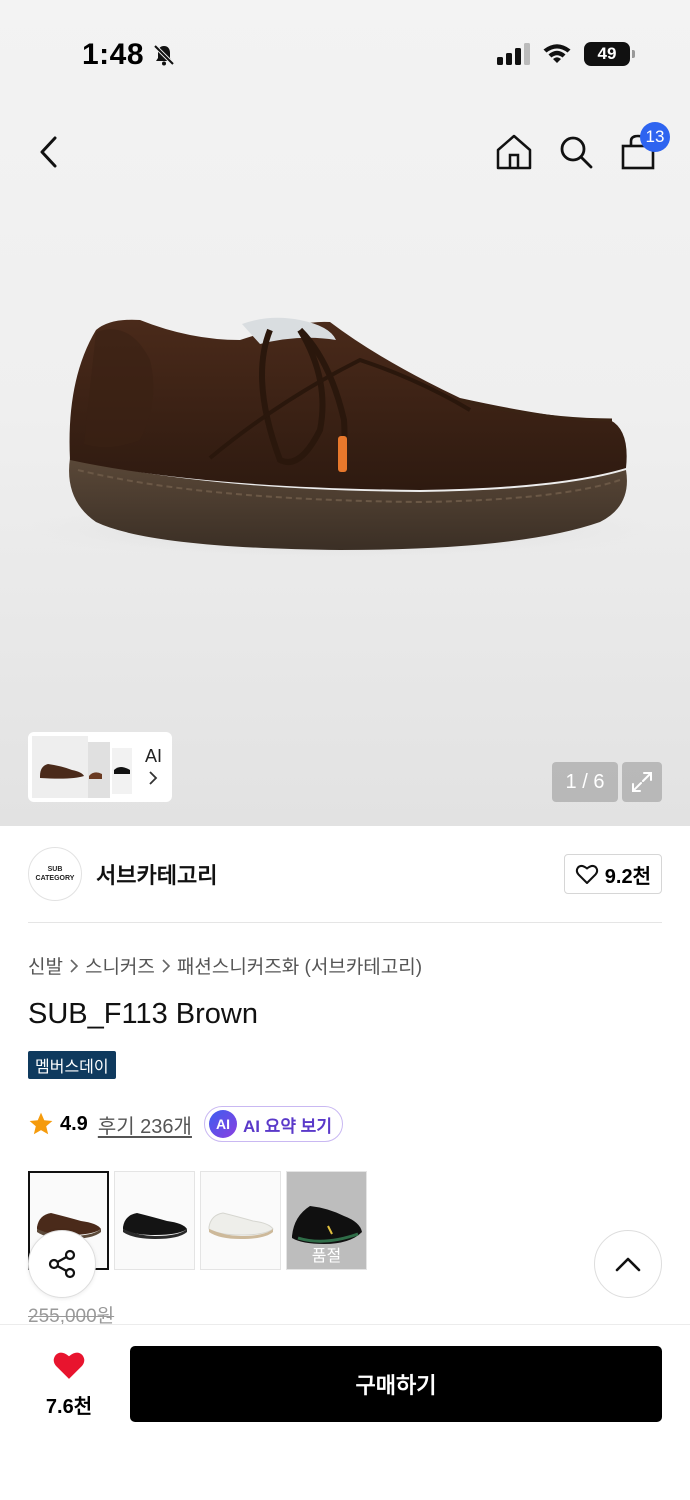 The height and width of the screenshot is (1500, 690). I want to click on brand-name: 서브카테고리, so click(156, 874).